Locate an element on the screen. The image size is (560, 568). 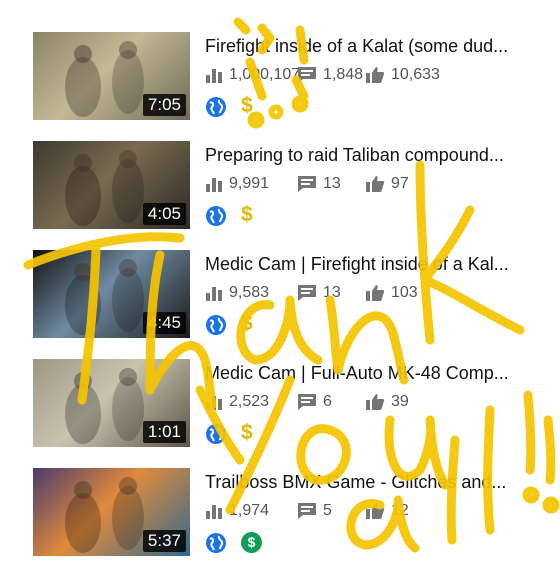
video-stats: 1,000,107 1,848 10,633 is located at coordinates (375, 77).